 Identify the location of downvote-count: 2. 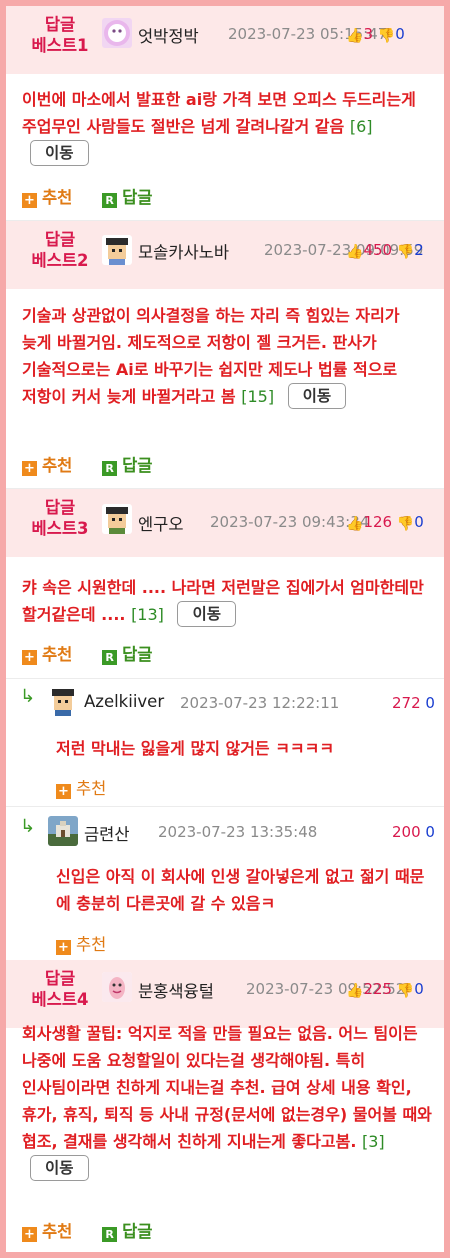
(419, 250).